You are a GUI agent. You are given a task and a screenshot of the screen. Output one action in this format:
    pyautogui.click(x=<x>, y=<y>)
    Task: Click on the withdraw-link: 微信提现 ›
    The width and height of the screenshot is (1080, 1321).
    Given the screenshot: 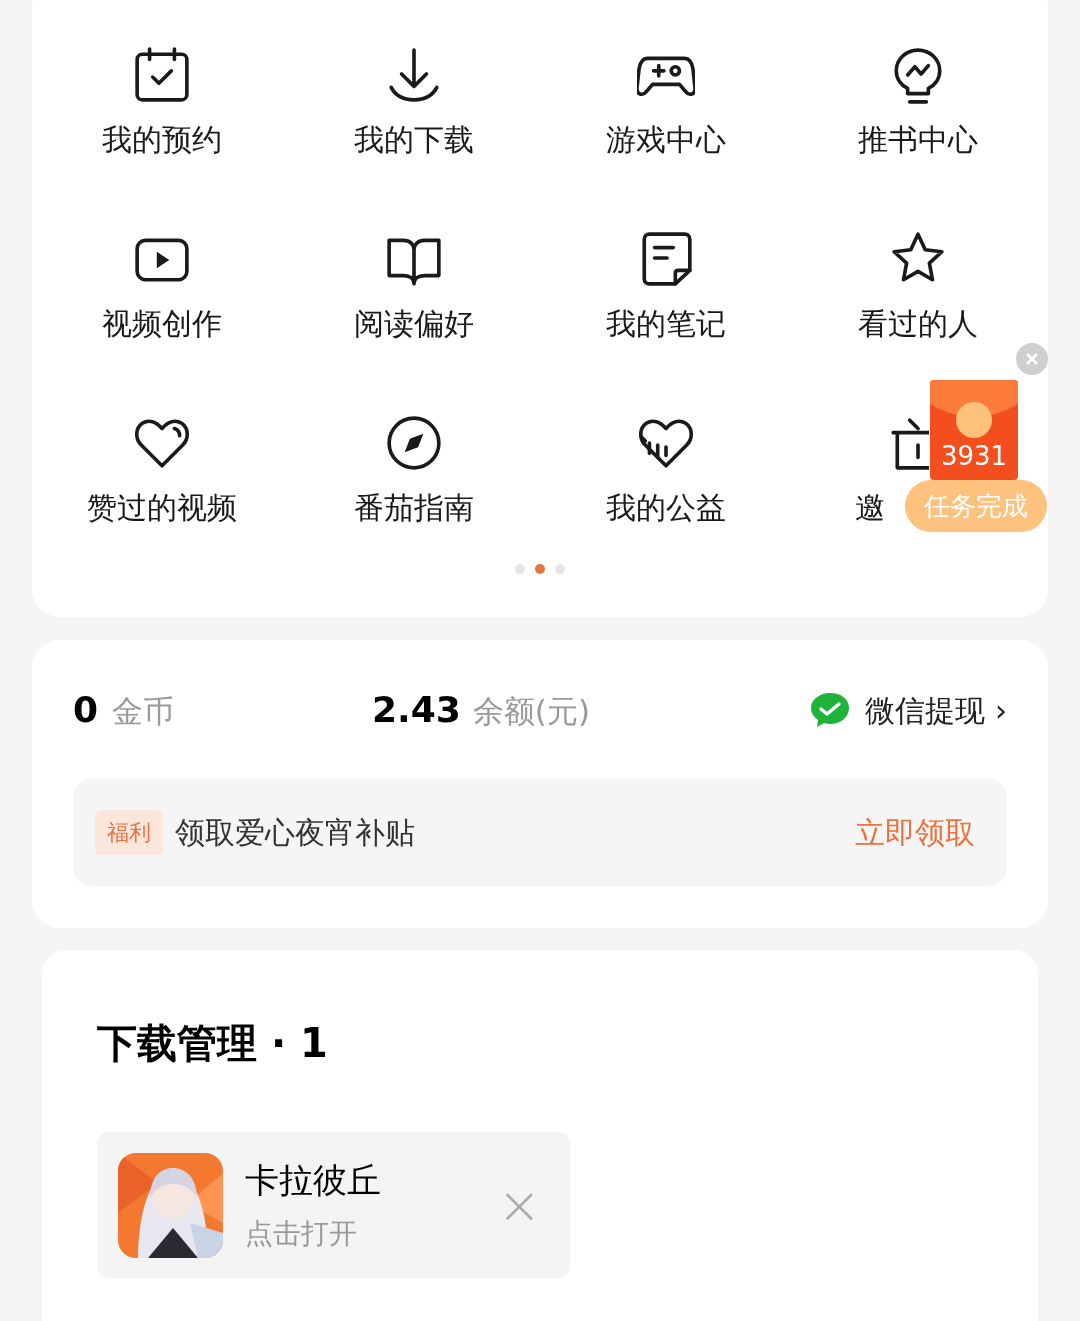 What is the action you would take?
    pyautogui.click(x=936, y=710)
    